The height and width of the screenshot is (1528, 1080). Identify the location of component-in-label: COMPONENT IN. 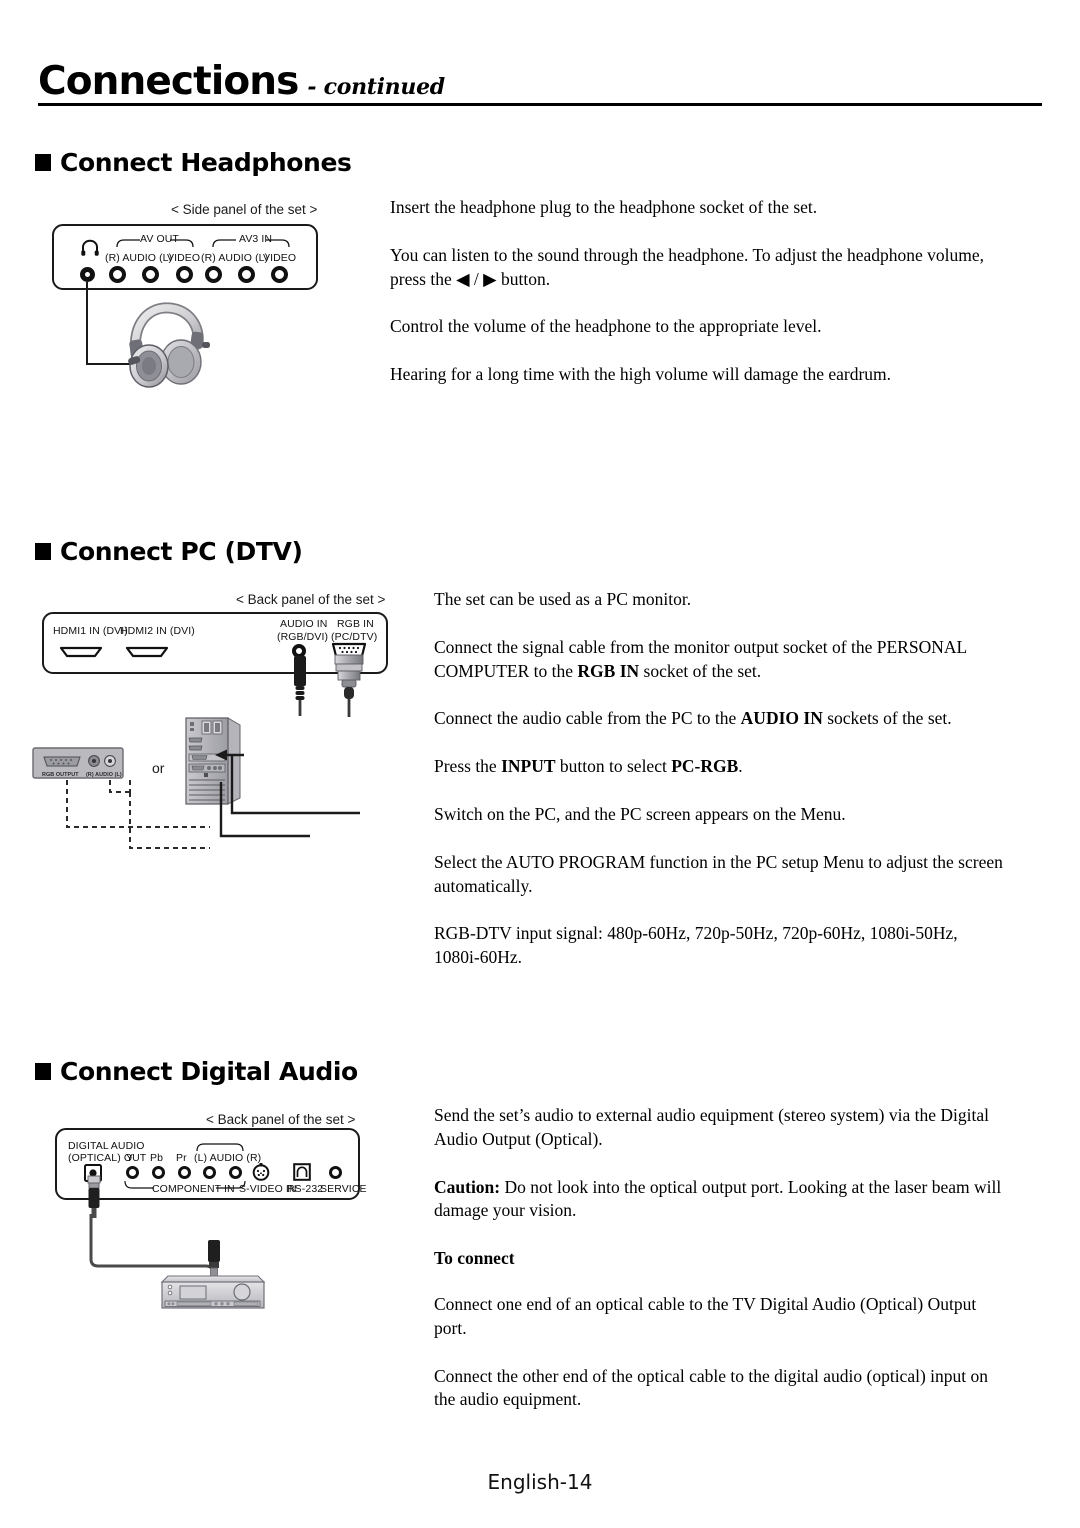
(193, 1189).